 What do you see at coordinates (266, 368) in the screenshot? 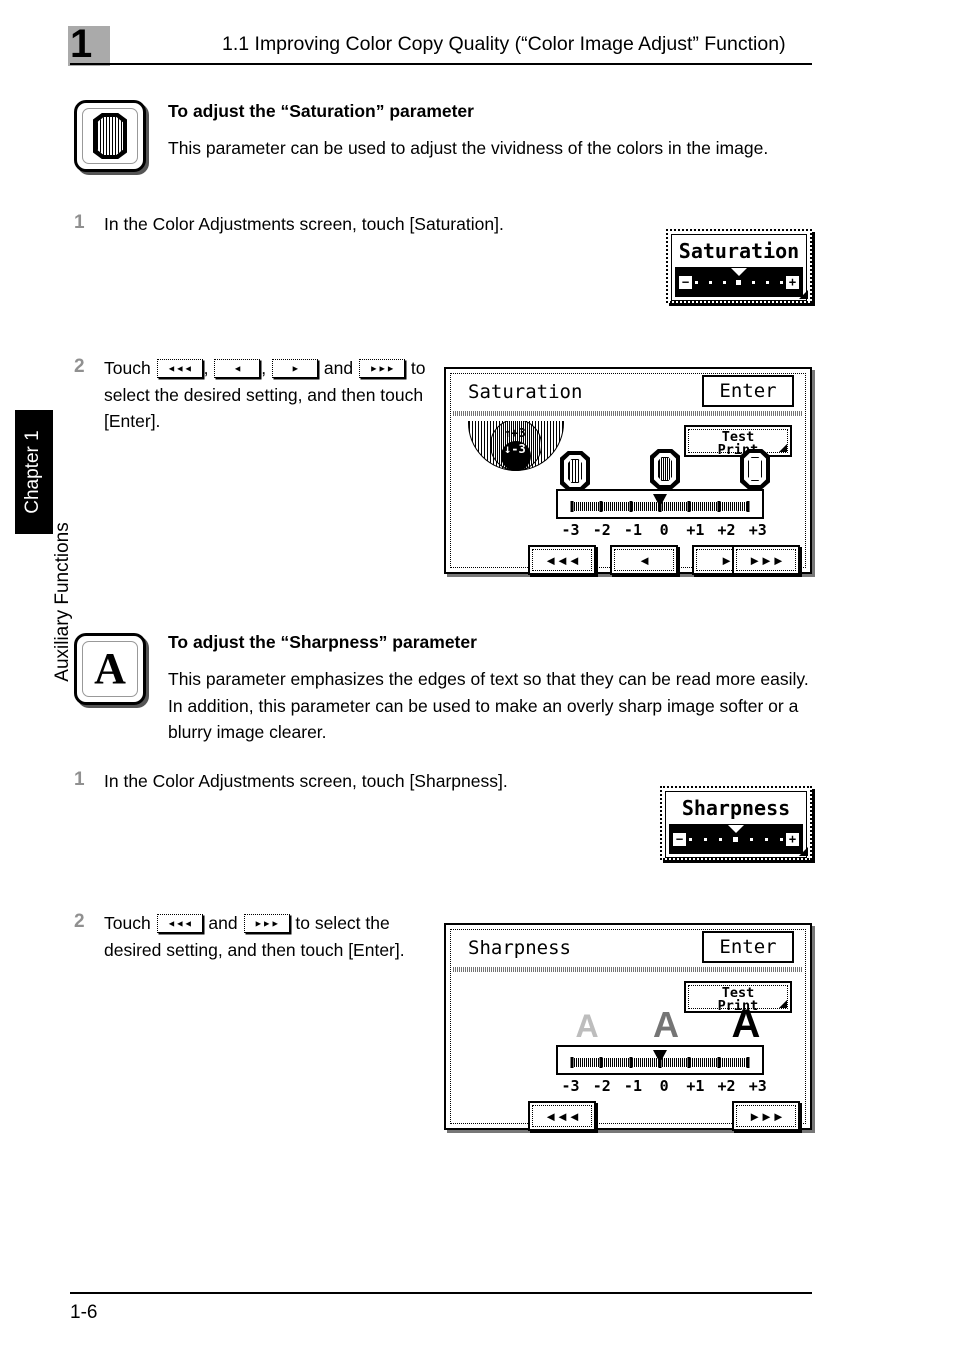
I see `saturation-step-2-part-2: ,` at bounding box center [266, 368].